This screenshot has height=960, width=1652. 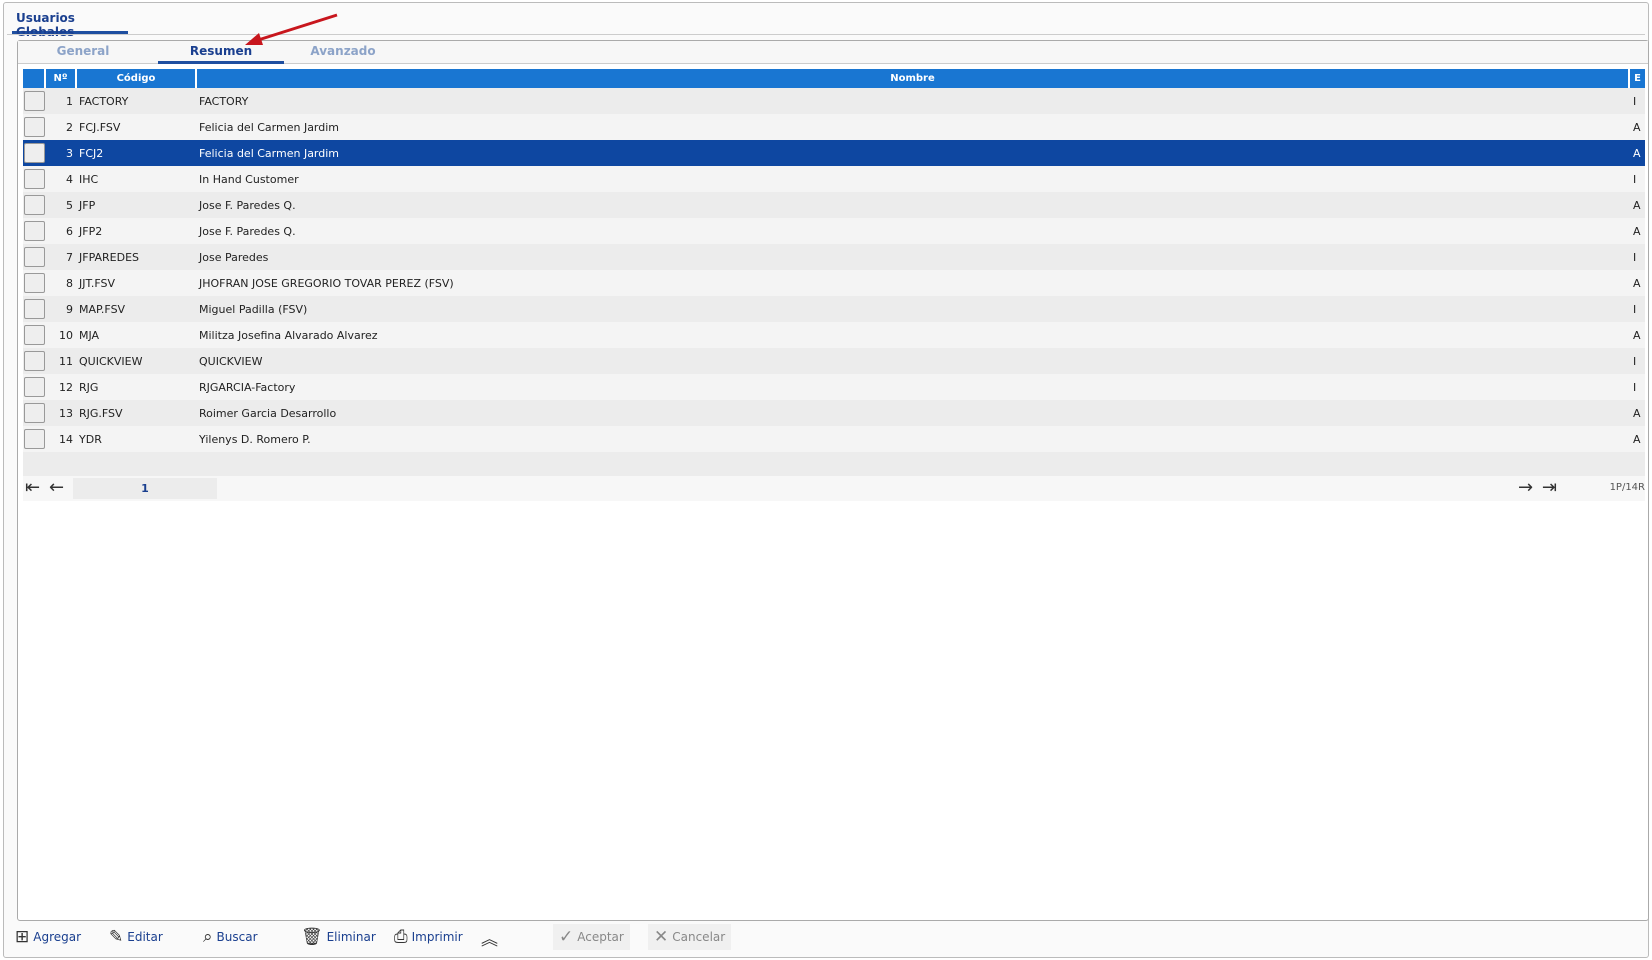 I want to click on row-number: 9, so click(x=69, y=309).